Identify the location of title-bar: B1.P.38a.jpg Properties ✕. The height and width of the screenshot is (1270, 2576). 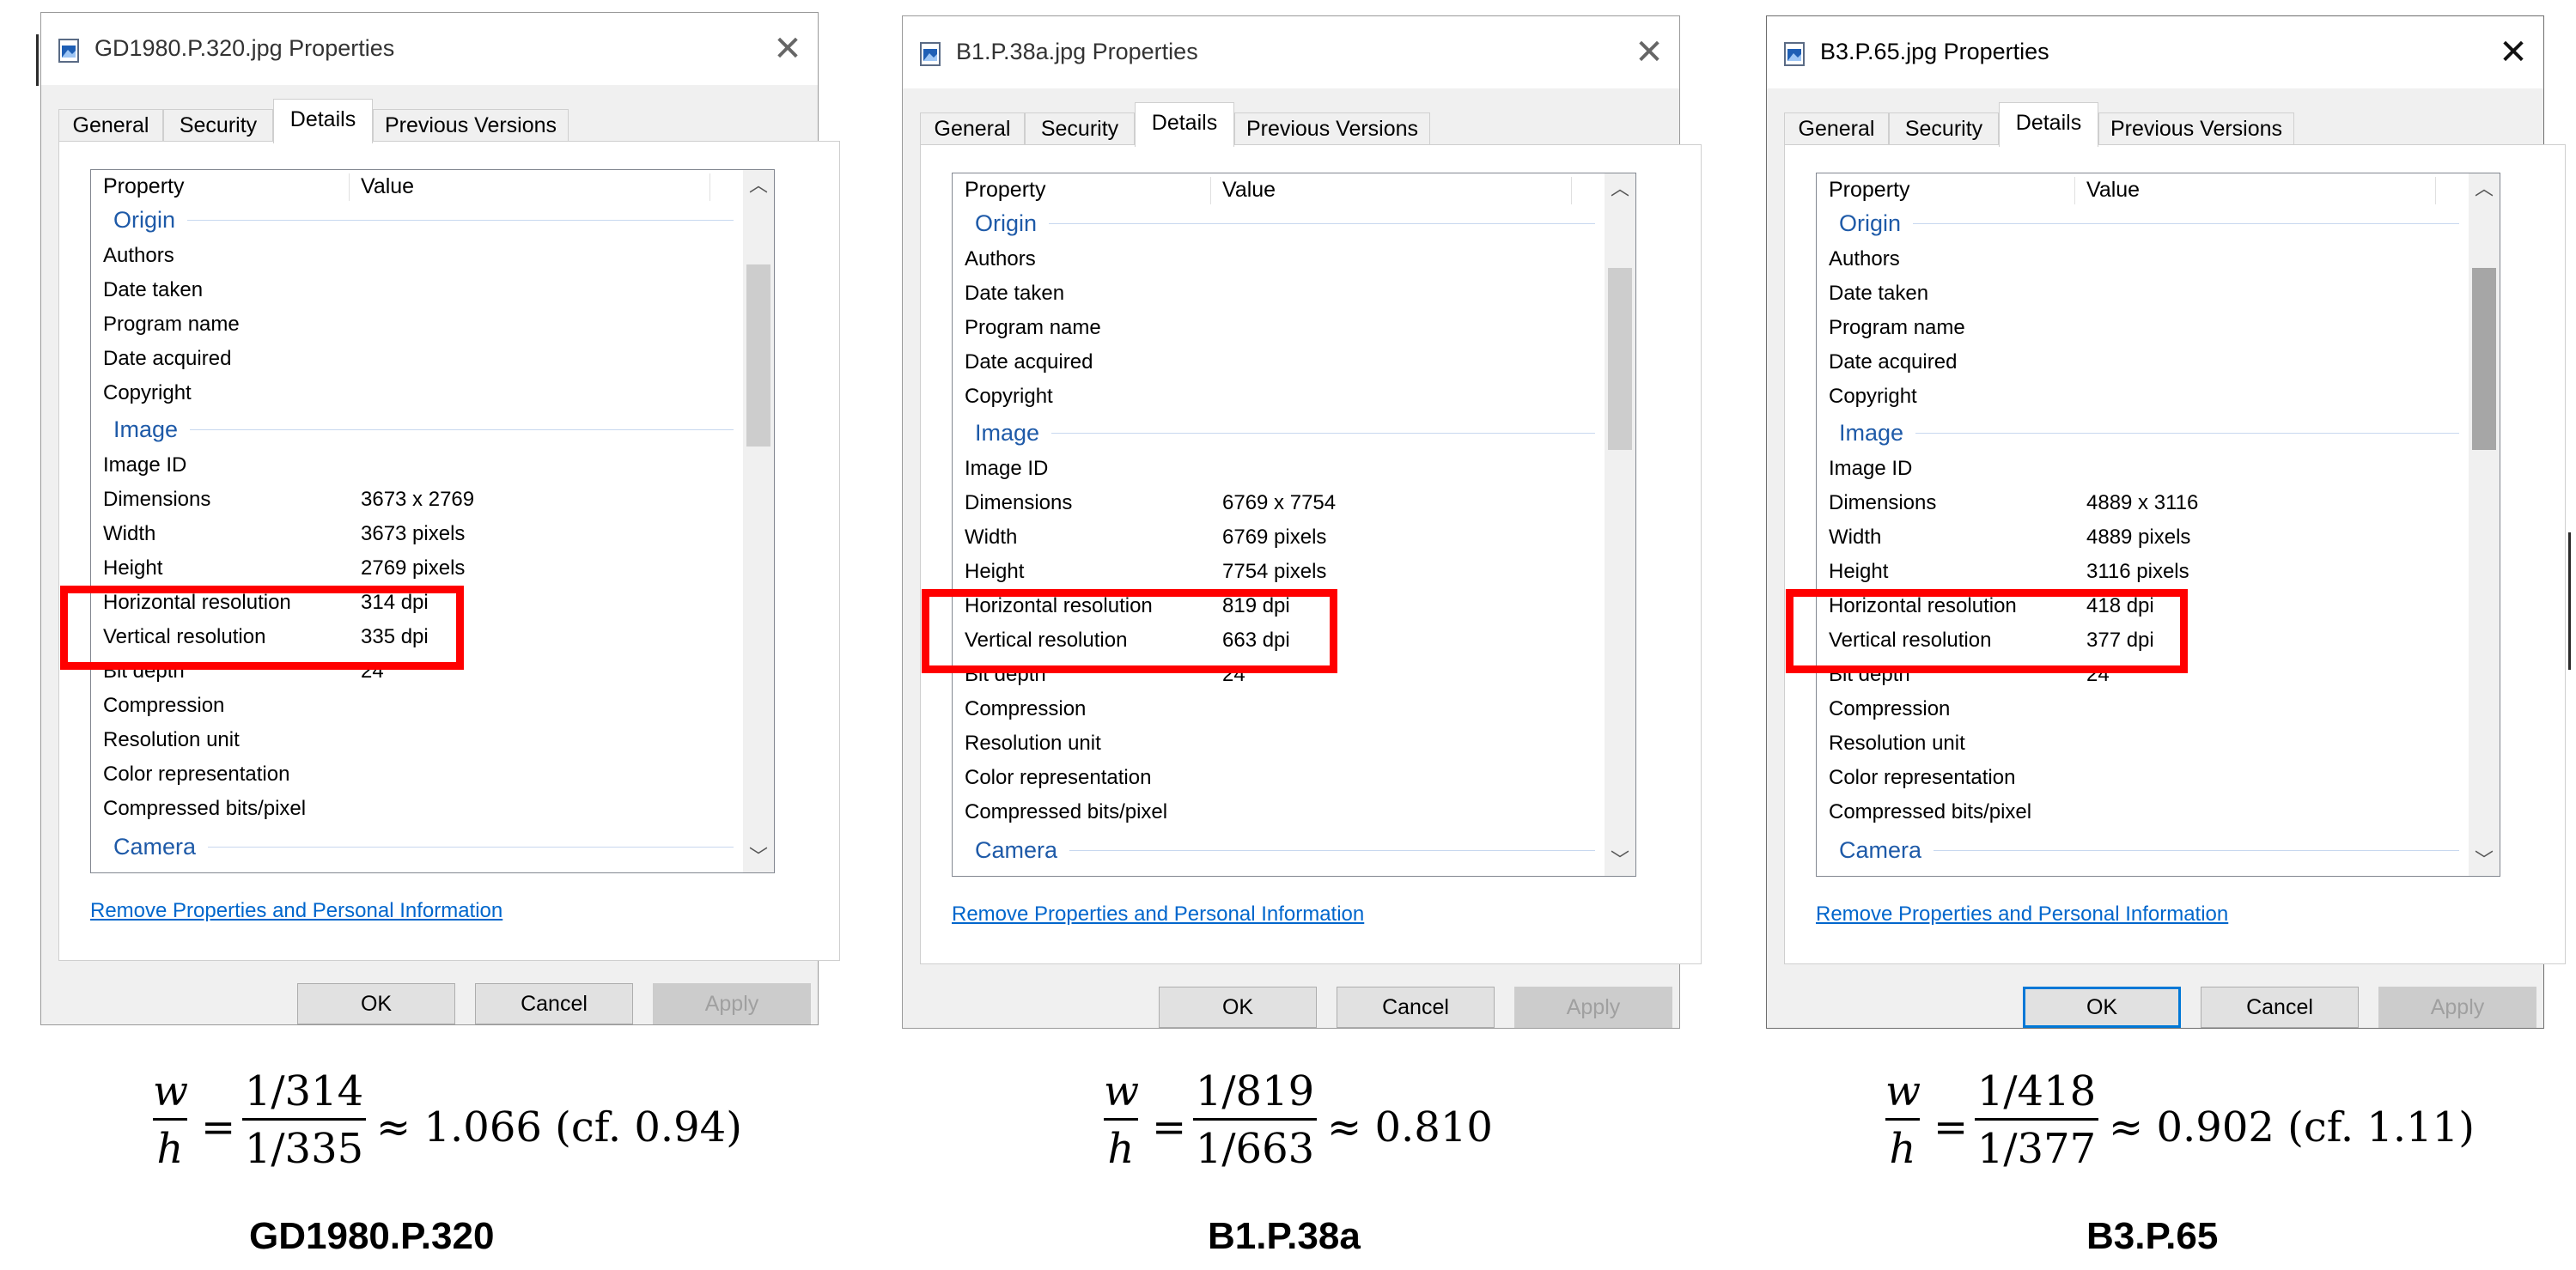
(1291, 52).